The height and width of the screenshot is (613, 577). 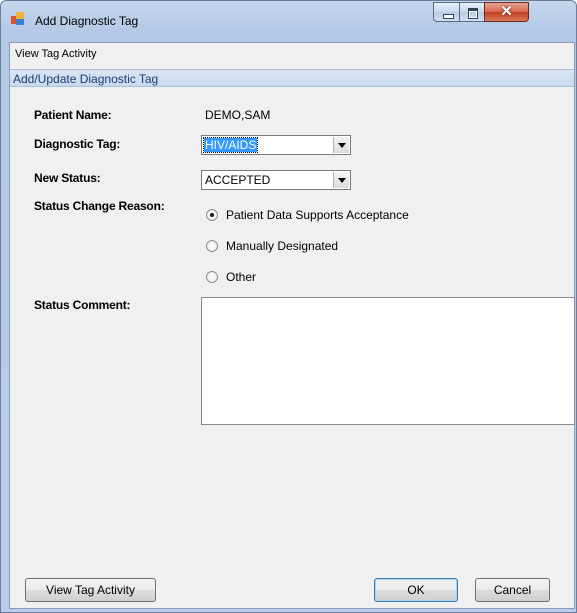 What do you see at coordinates (230, 145) in the screenshot?
I see `diagnostic-tag-selected-value: HIV/AIDS` at bounding box center [230, 145].